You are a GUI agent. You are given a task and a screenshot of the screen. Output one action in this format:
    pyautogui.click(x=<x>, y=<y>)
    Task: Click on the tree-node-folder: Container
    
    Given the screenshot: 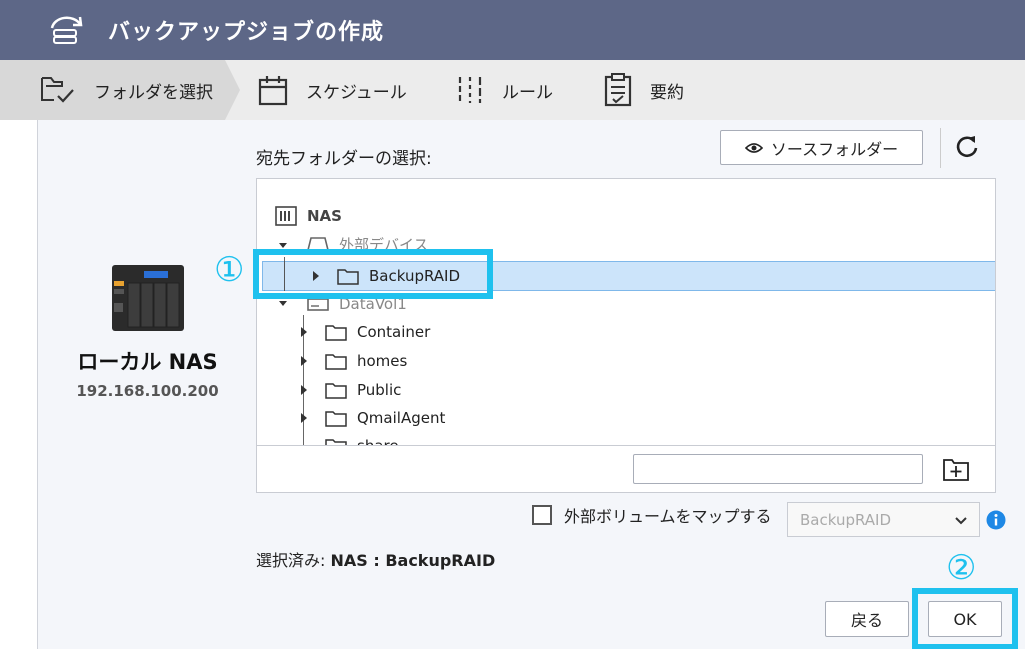 What is the action you would take?
    pyautogui.click(x=377, y=332)
    